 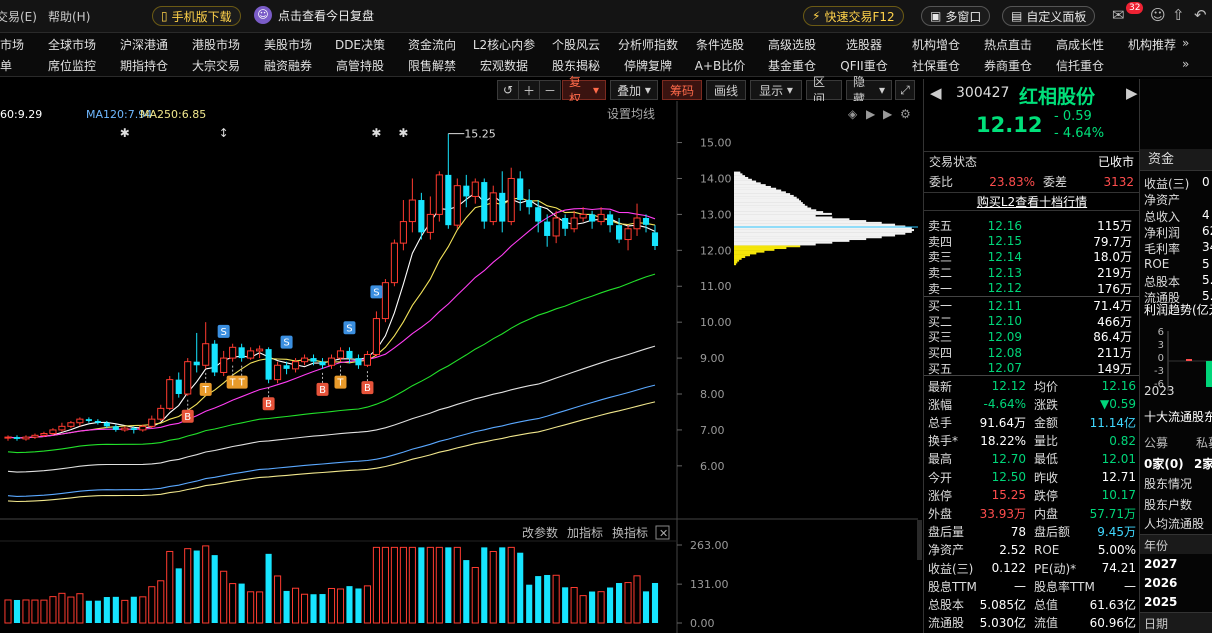 I want to click on custom-layout-button: ▤ 自定义面板, so click(x=1049, y=16).